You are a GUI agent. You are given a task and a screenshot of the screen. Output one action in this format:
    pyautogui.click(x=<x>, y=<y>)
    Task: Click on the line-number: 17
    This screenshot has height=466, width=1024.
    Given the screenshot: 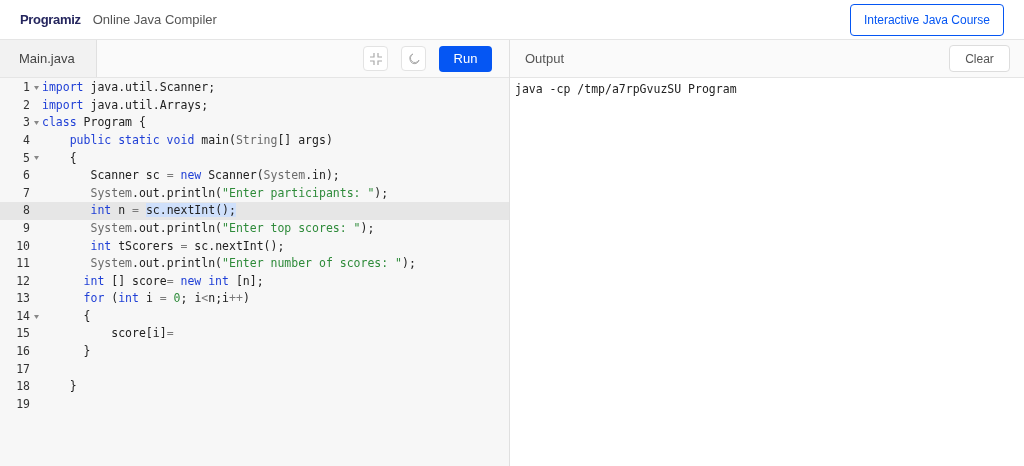 What is the action you would take?
    pyautogui.click(x=23, y=369)
    